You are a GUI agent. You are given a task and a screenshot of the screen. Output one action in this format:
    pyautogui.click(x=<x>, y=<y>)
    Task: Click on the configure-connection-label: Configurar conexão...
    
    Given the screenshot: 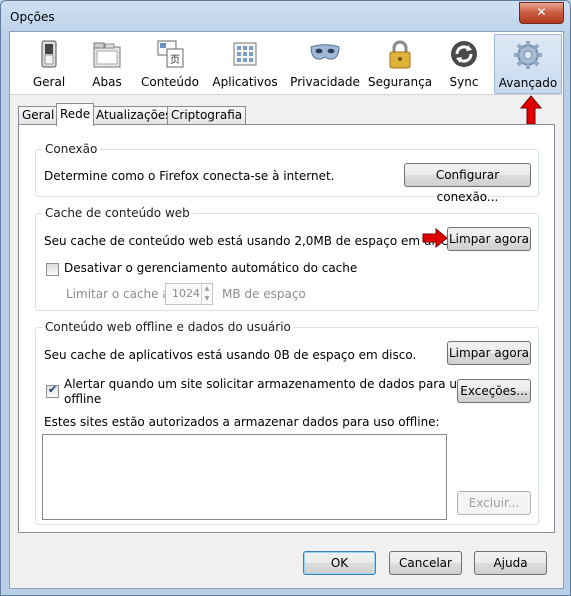 What is the action you would take?
    pyautogui.click(x=467, y=186)
    